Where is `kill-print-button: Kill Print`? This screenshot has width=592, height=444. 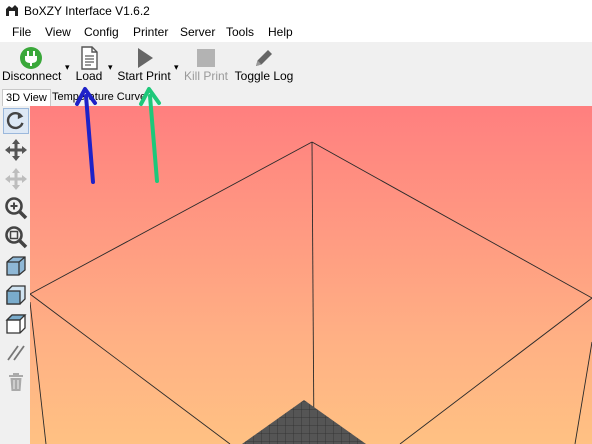 kill-print-button: Kill Print is located at coordinates (206, 65).